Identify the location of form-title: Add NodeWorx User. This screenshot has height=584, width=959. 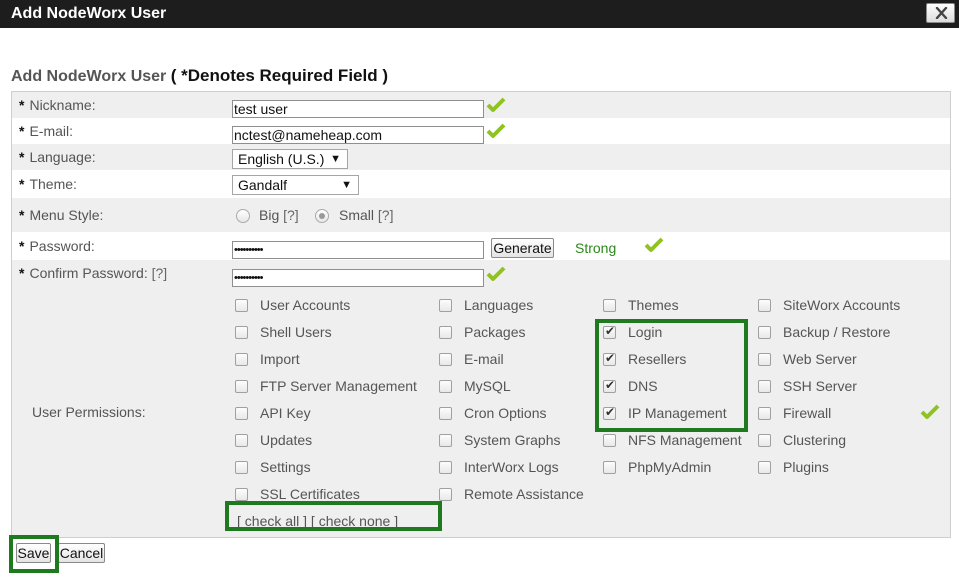
(89, 76).